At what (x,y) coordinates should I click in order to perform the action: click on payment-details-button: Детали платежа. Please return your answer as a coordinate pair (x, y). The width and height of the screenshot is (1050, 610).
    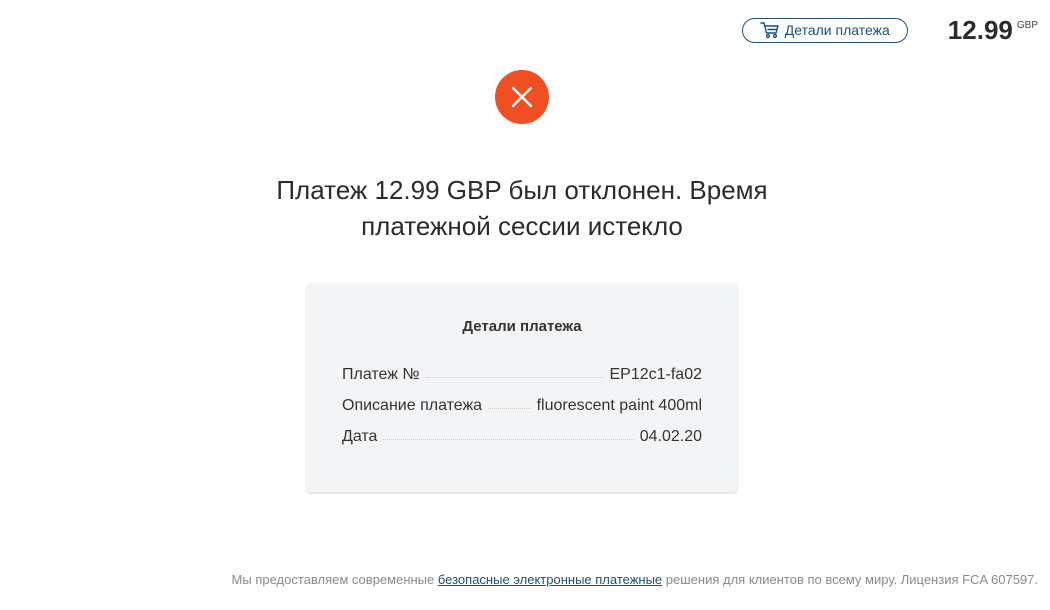
    Looking at the image, I should click on (824, 30).